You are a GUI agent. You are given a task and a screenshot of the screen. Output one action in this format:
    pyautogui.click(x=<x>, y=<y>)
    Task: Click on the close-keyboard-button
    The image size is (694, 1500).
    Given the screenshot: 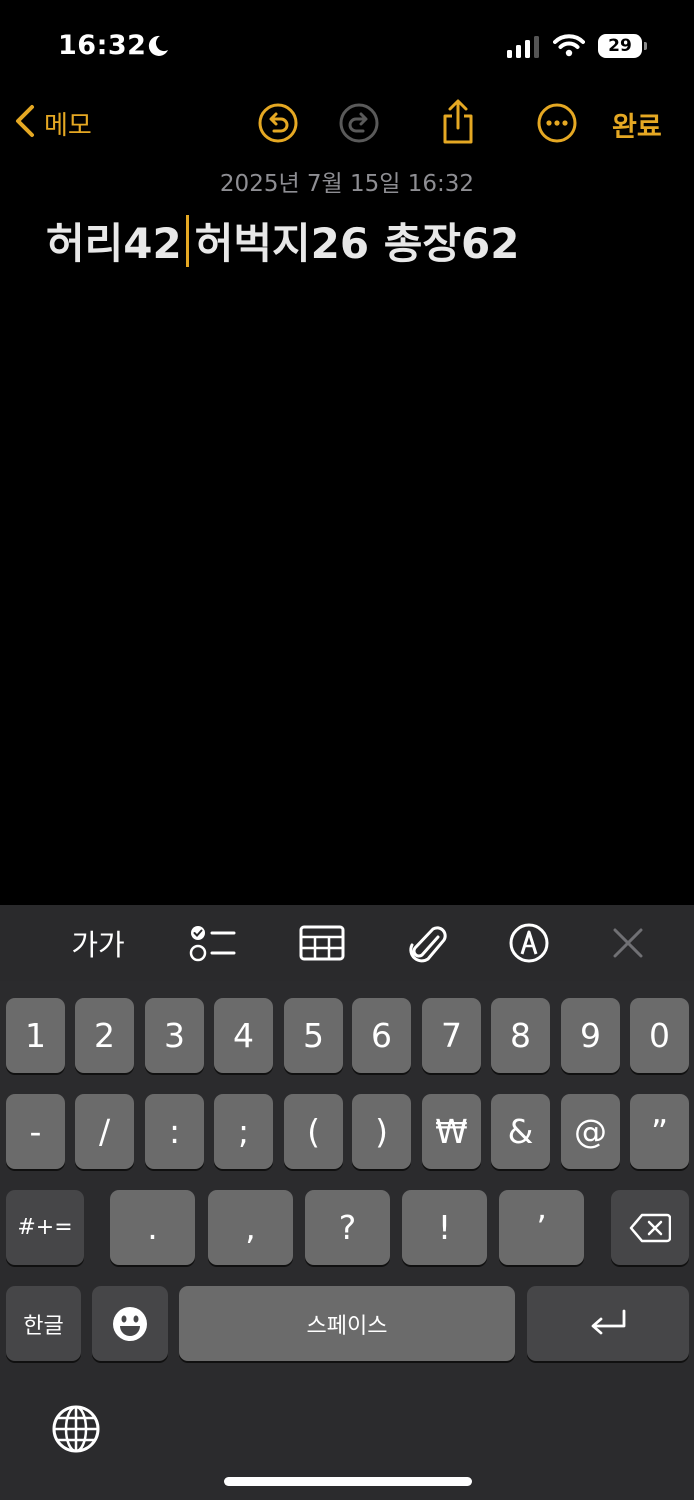 What is the action you would take?
    pyautogui.click(x=628, y=943)
    